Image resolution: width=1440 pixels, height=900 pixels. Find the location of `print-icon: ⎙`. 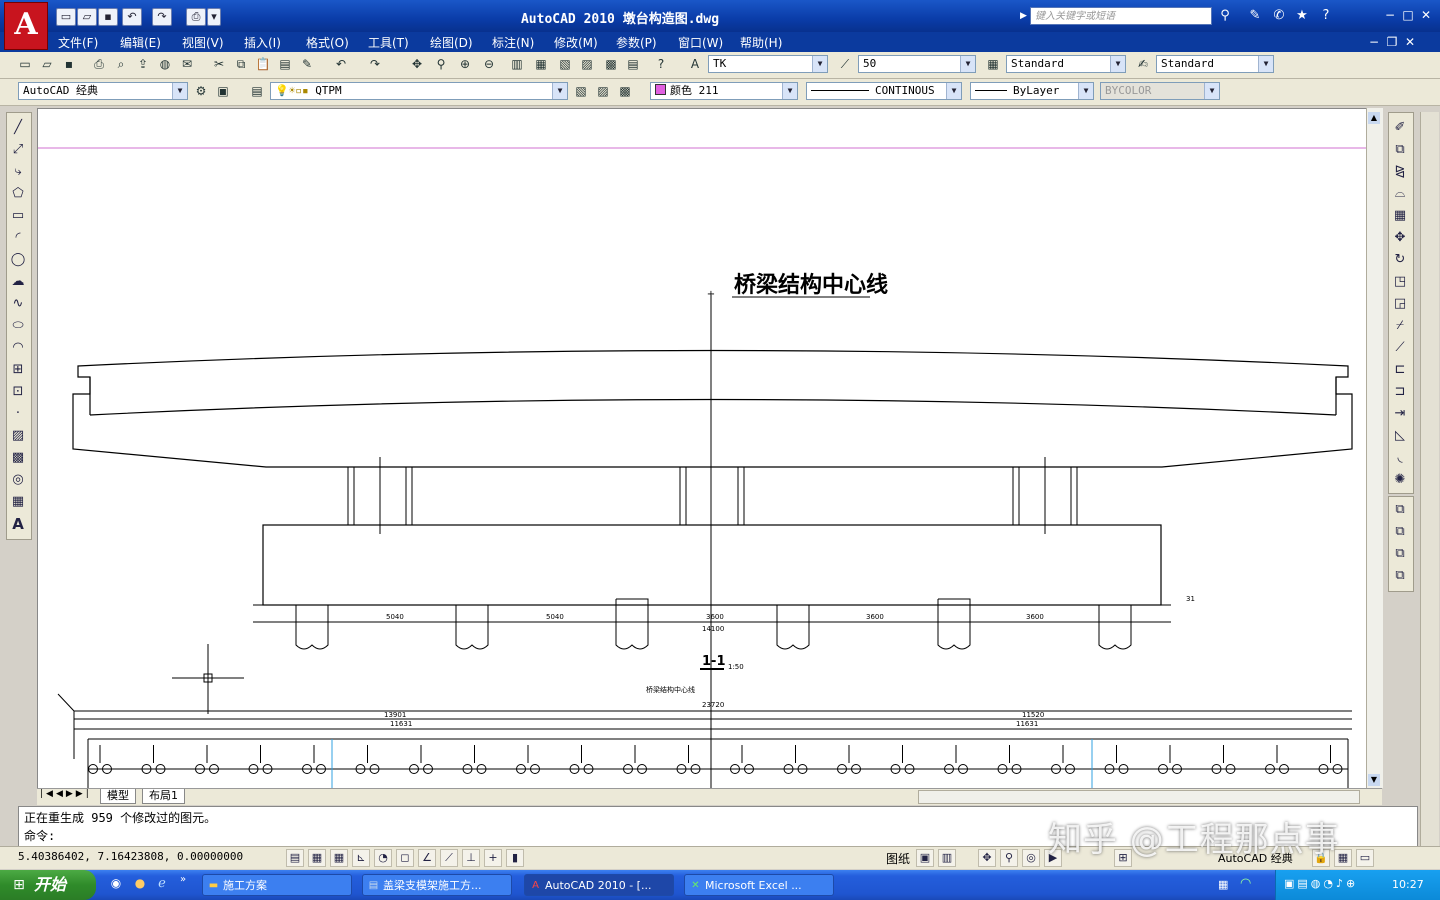

print-icon: ⎙ is located at coordinates (196, 17).